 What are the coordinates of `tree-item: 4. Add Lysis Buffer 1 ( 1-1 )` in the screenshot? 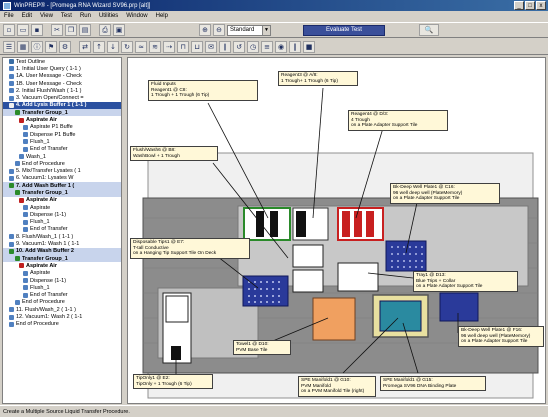 It's located at (62, 105).